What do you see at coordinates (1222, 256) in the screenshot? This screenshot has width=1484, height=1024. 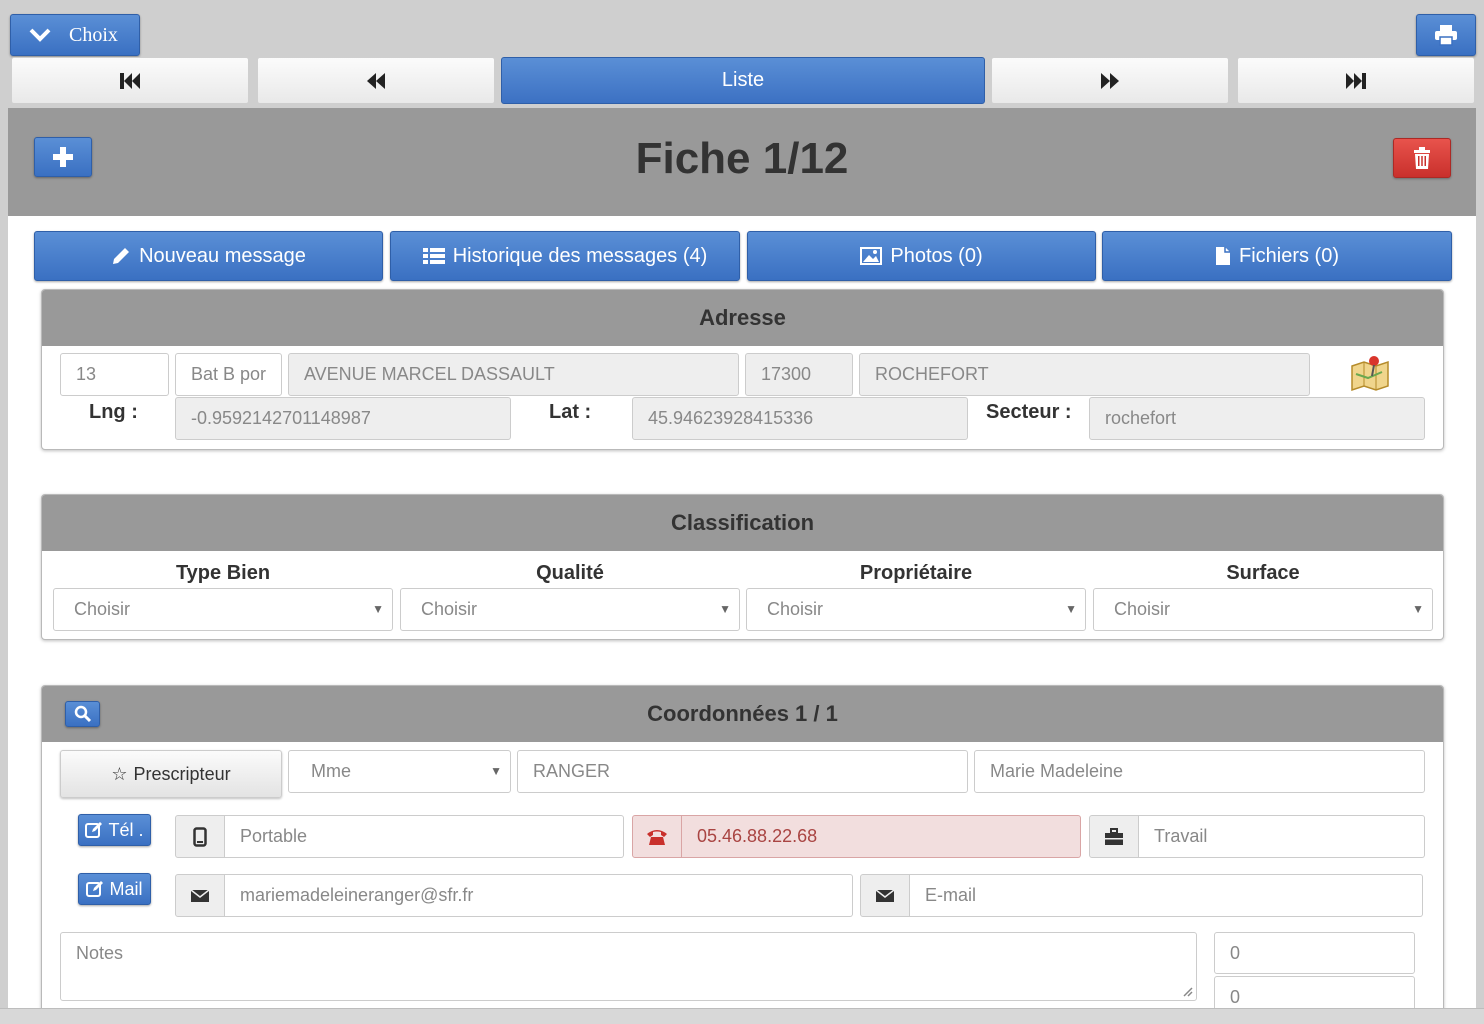 I see `file-icon` at bounding box center [1222, 256].